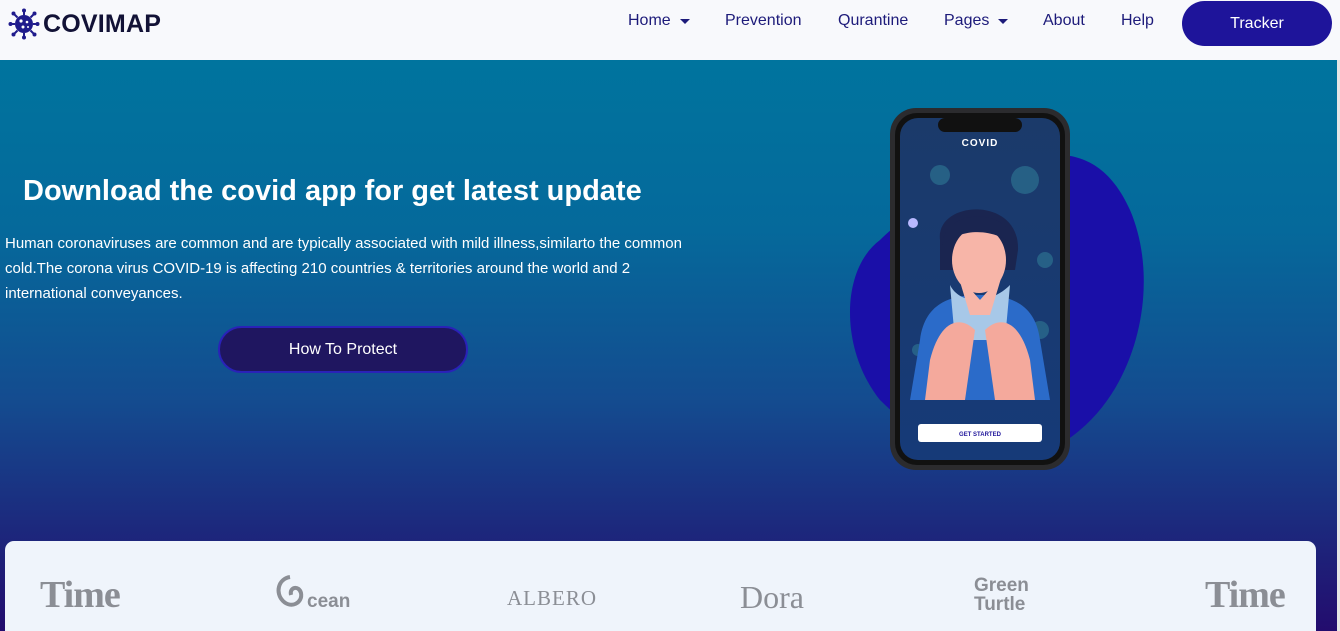 This screenshot has width=1340, height=631. I want to click on partner-logo-time-2: Time, so click(1245, 595).